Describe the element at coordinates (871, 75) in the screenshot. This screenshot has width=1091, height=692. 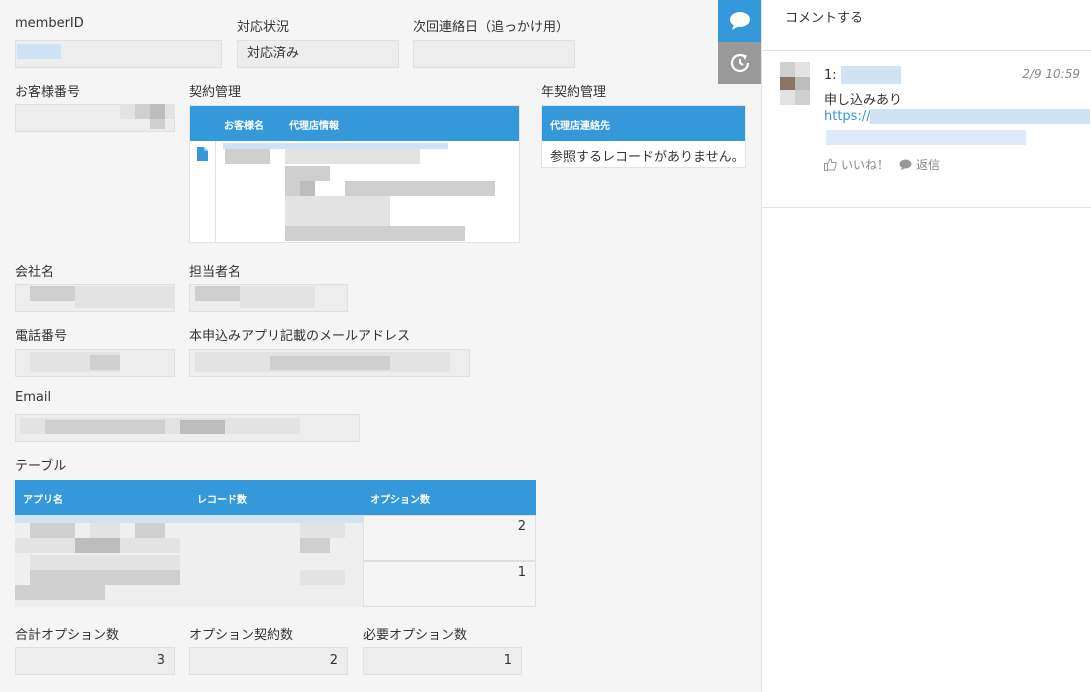
I see `redacted-author` at that location.